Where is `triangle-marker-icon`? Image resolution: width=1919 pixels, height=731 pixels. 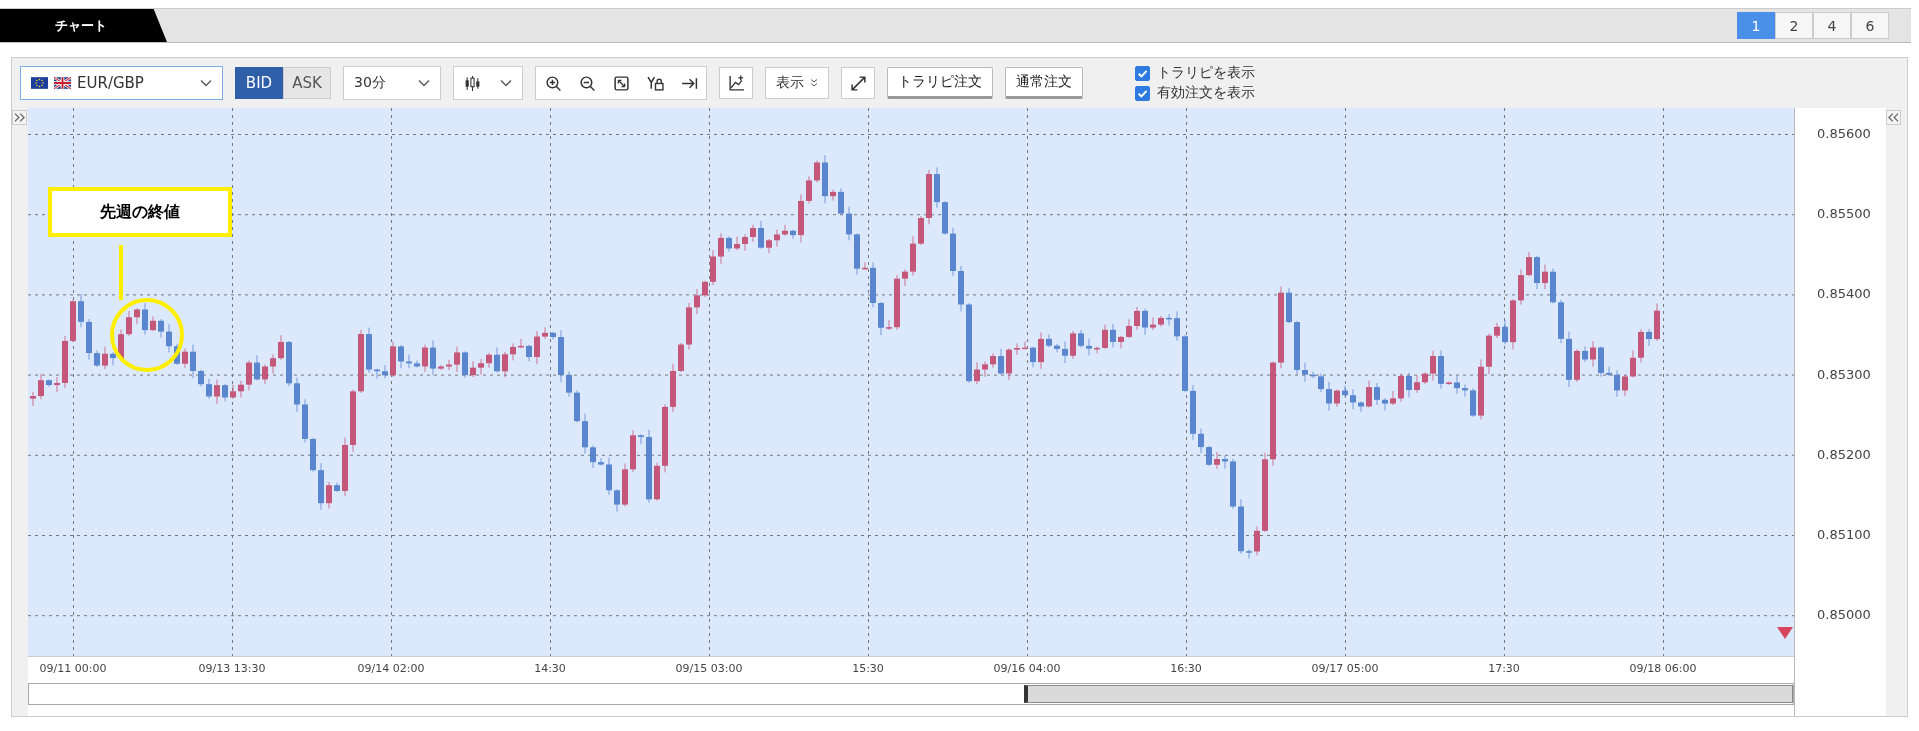 triangle-marker-icon is located at coordinates (1785, 633).